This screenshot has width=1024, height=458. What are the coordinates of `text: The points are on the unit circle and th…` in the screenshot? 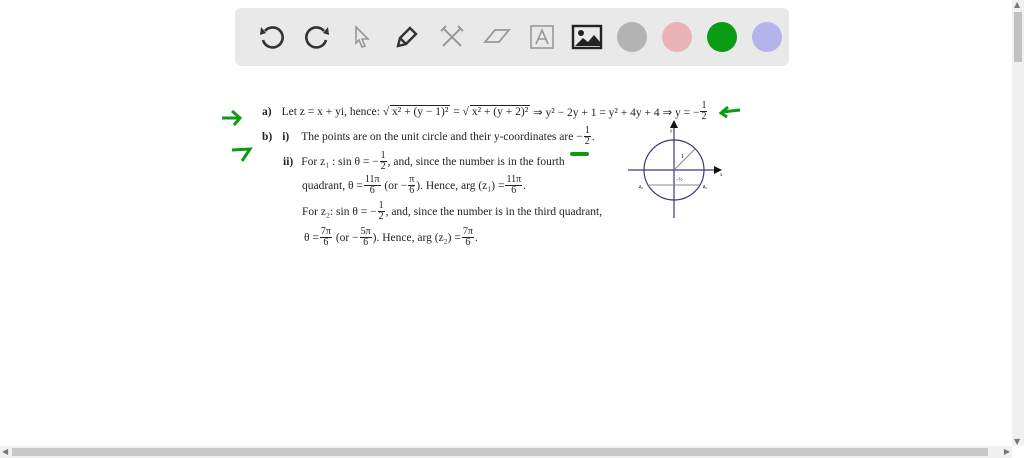 It's located at (442, 136).